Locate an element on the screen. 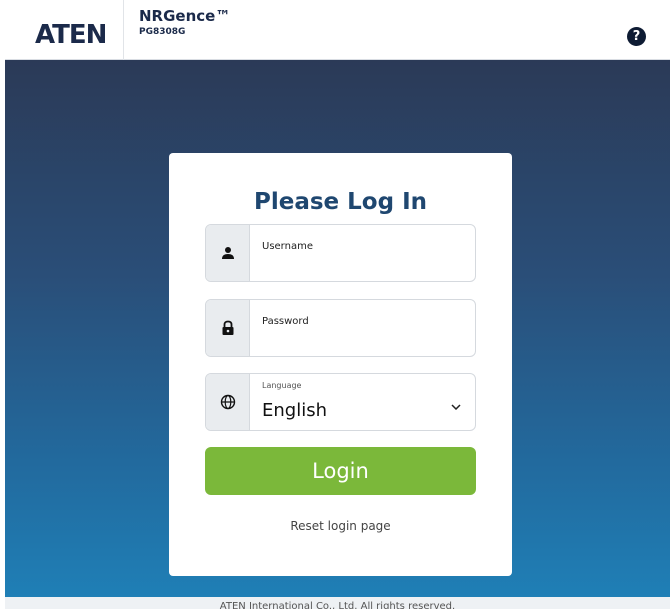 Image resolution: width=670 pixels, height=609 pixels. reset-login-link: Reset login page is located at coordinates (340, 526).